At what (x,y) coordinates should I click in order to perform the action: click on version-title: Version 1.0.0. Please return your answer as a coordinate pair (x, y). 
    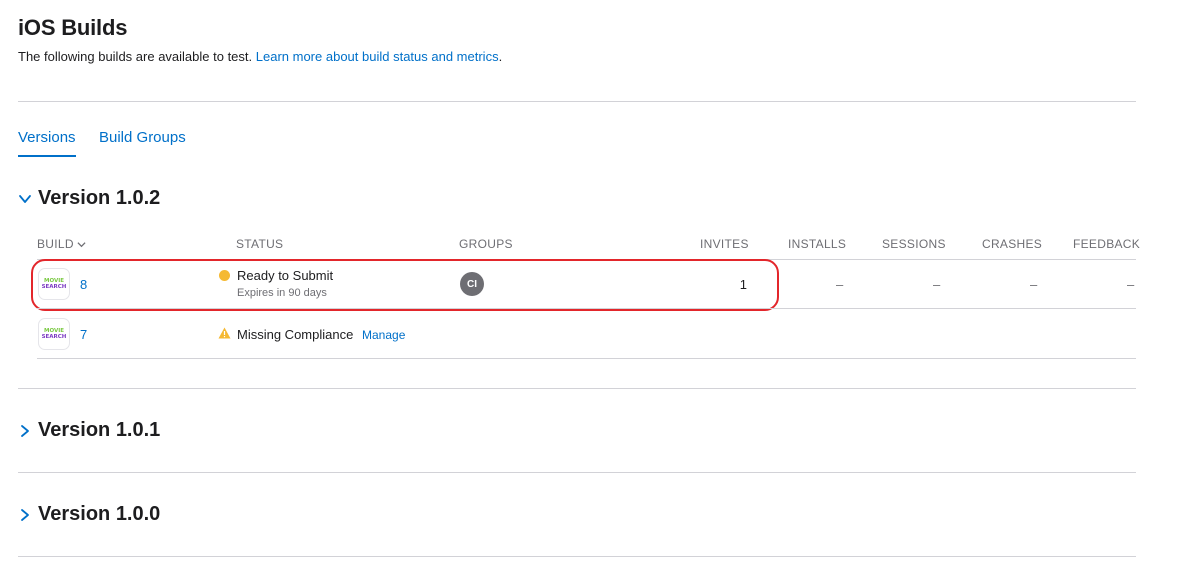
    Looking at the image, I should click on (99, 514).